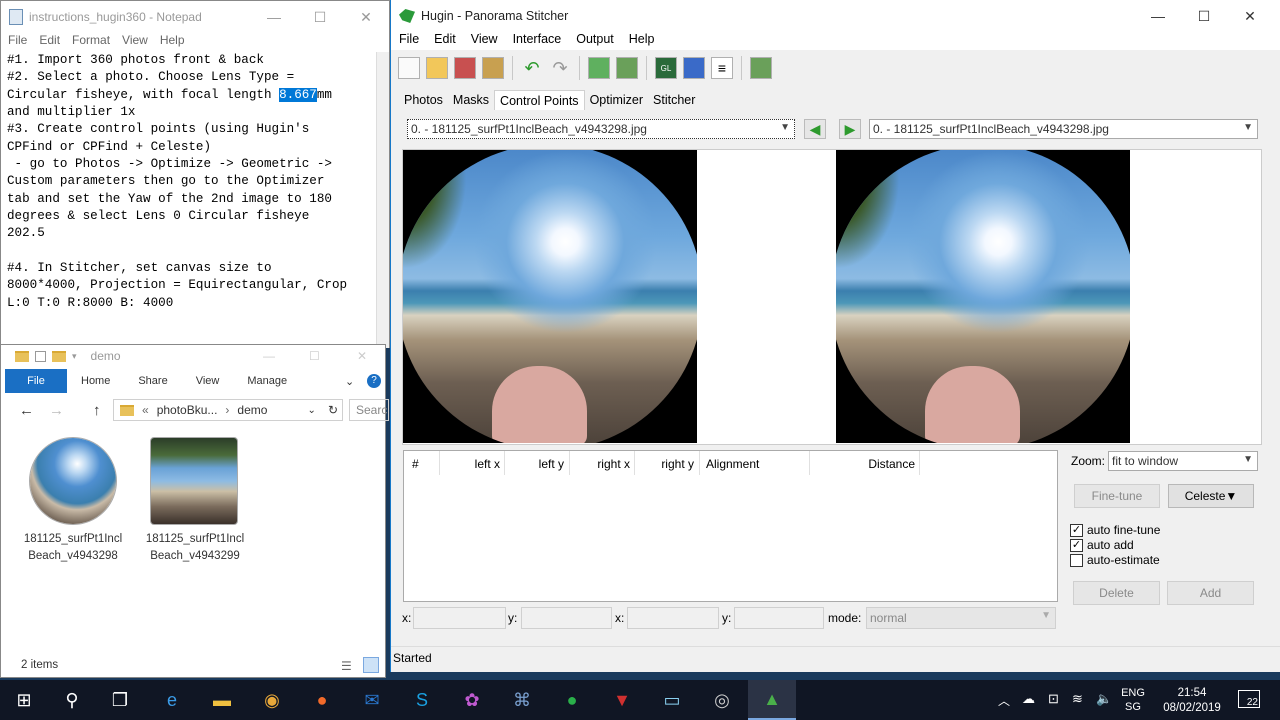  Describe the element at coordinates (1211, 496) in the screenshot. I see `celeste-button: Celeste▼` at that location.